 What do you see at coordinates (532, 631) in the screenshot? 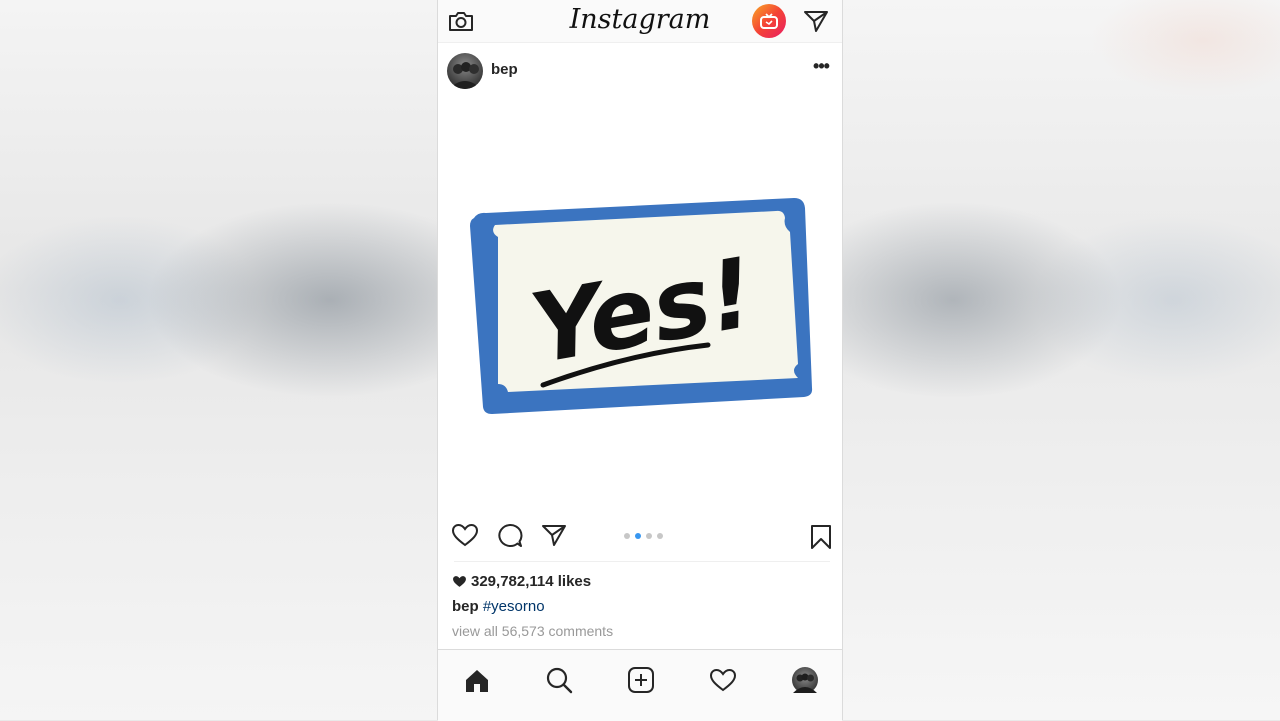
I see `view-comments-link: view all 56,573 comments` at bounding box center [532, 631].